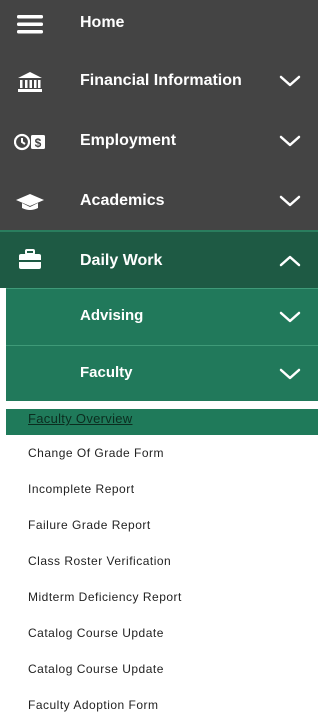  What do you see at coordinates (80, 418) in the screenshot?
I see `link-label: Faculty Overview` at bounding box center [80, 418].